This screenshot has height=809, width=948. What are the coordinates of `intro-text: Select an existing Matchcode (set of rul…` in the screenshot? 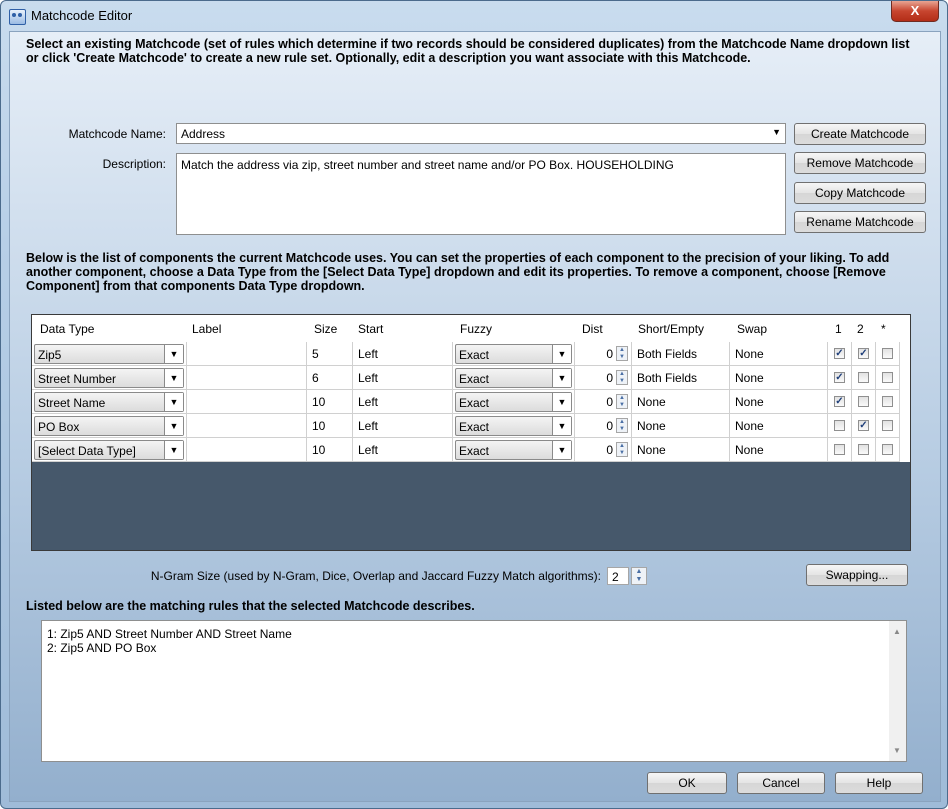 It's located at (468, 51).